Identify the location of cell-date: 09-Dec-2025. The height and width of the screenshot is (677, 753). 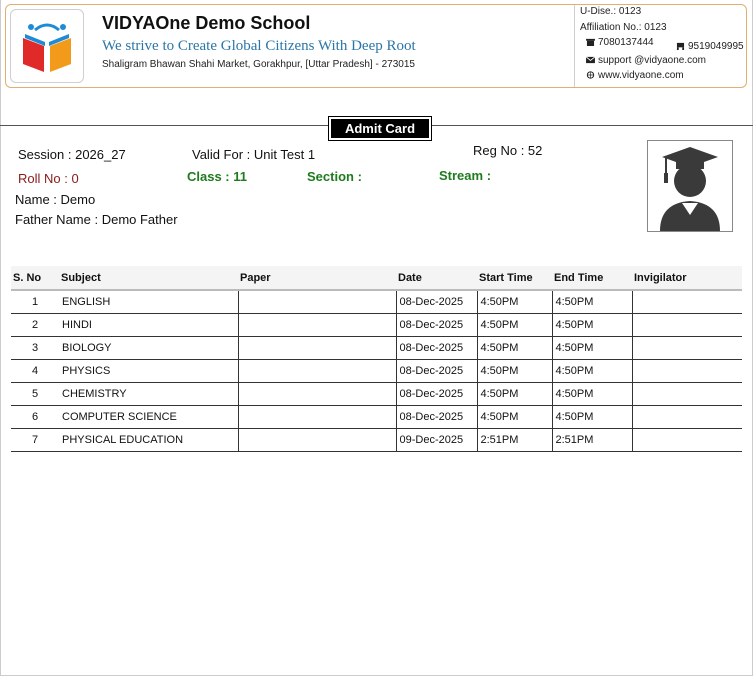
(437, 440).